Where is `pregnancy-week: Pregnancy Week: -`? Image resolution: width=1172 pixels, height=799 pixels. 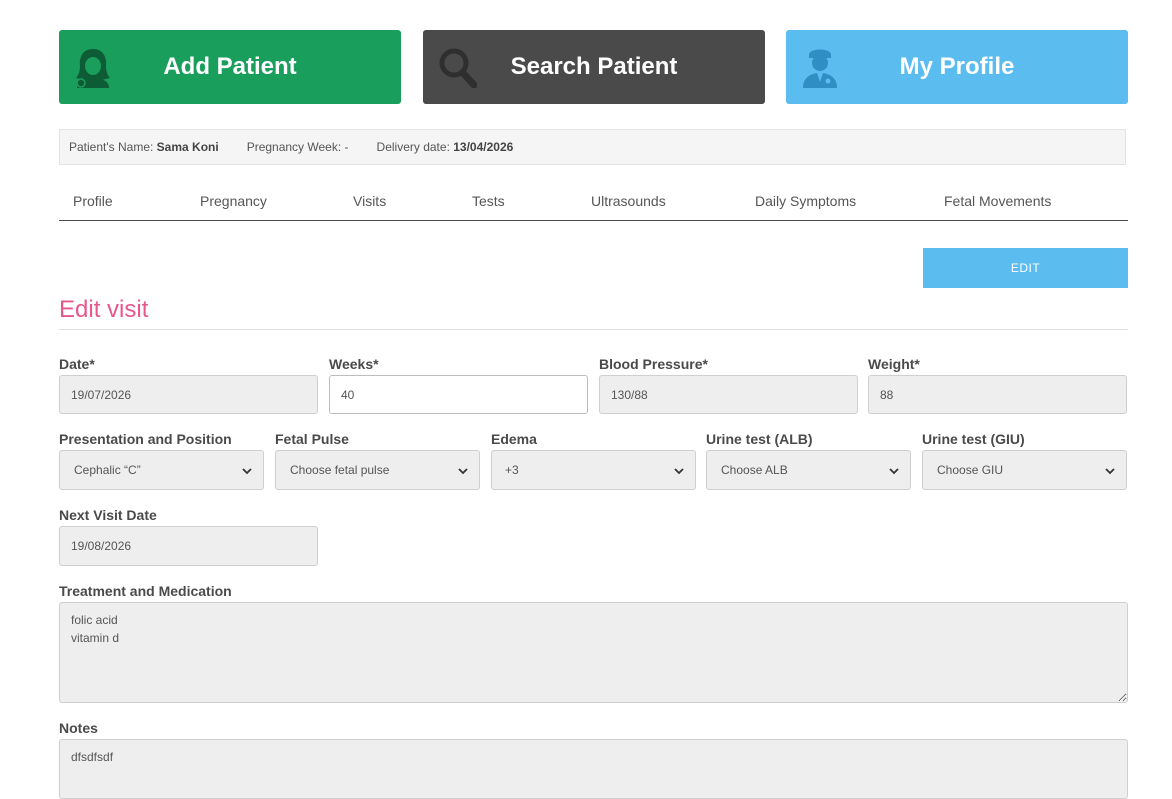 pregnancy-week: Pregnancy Week: - is located at coordinates (298, 147).